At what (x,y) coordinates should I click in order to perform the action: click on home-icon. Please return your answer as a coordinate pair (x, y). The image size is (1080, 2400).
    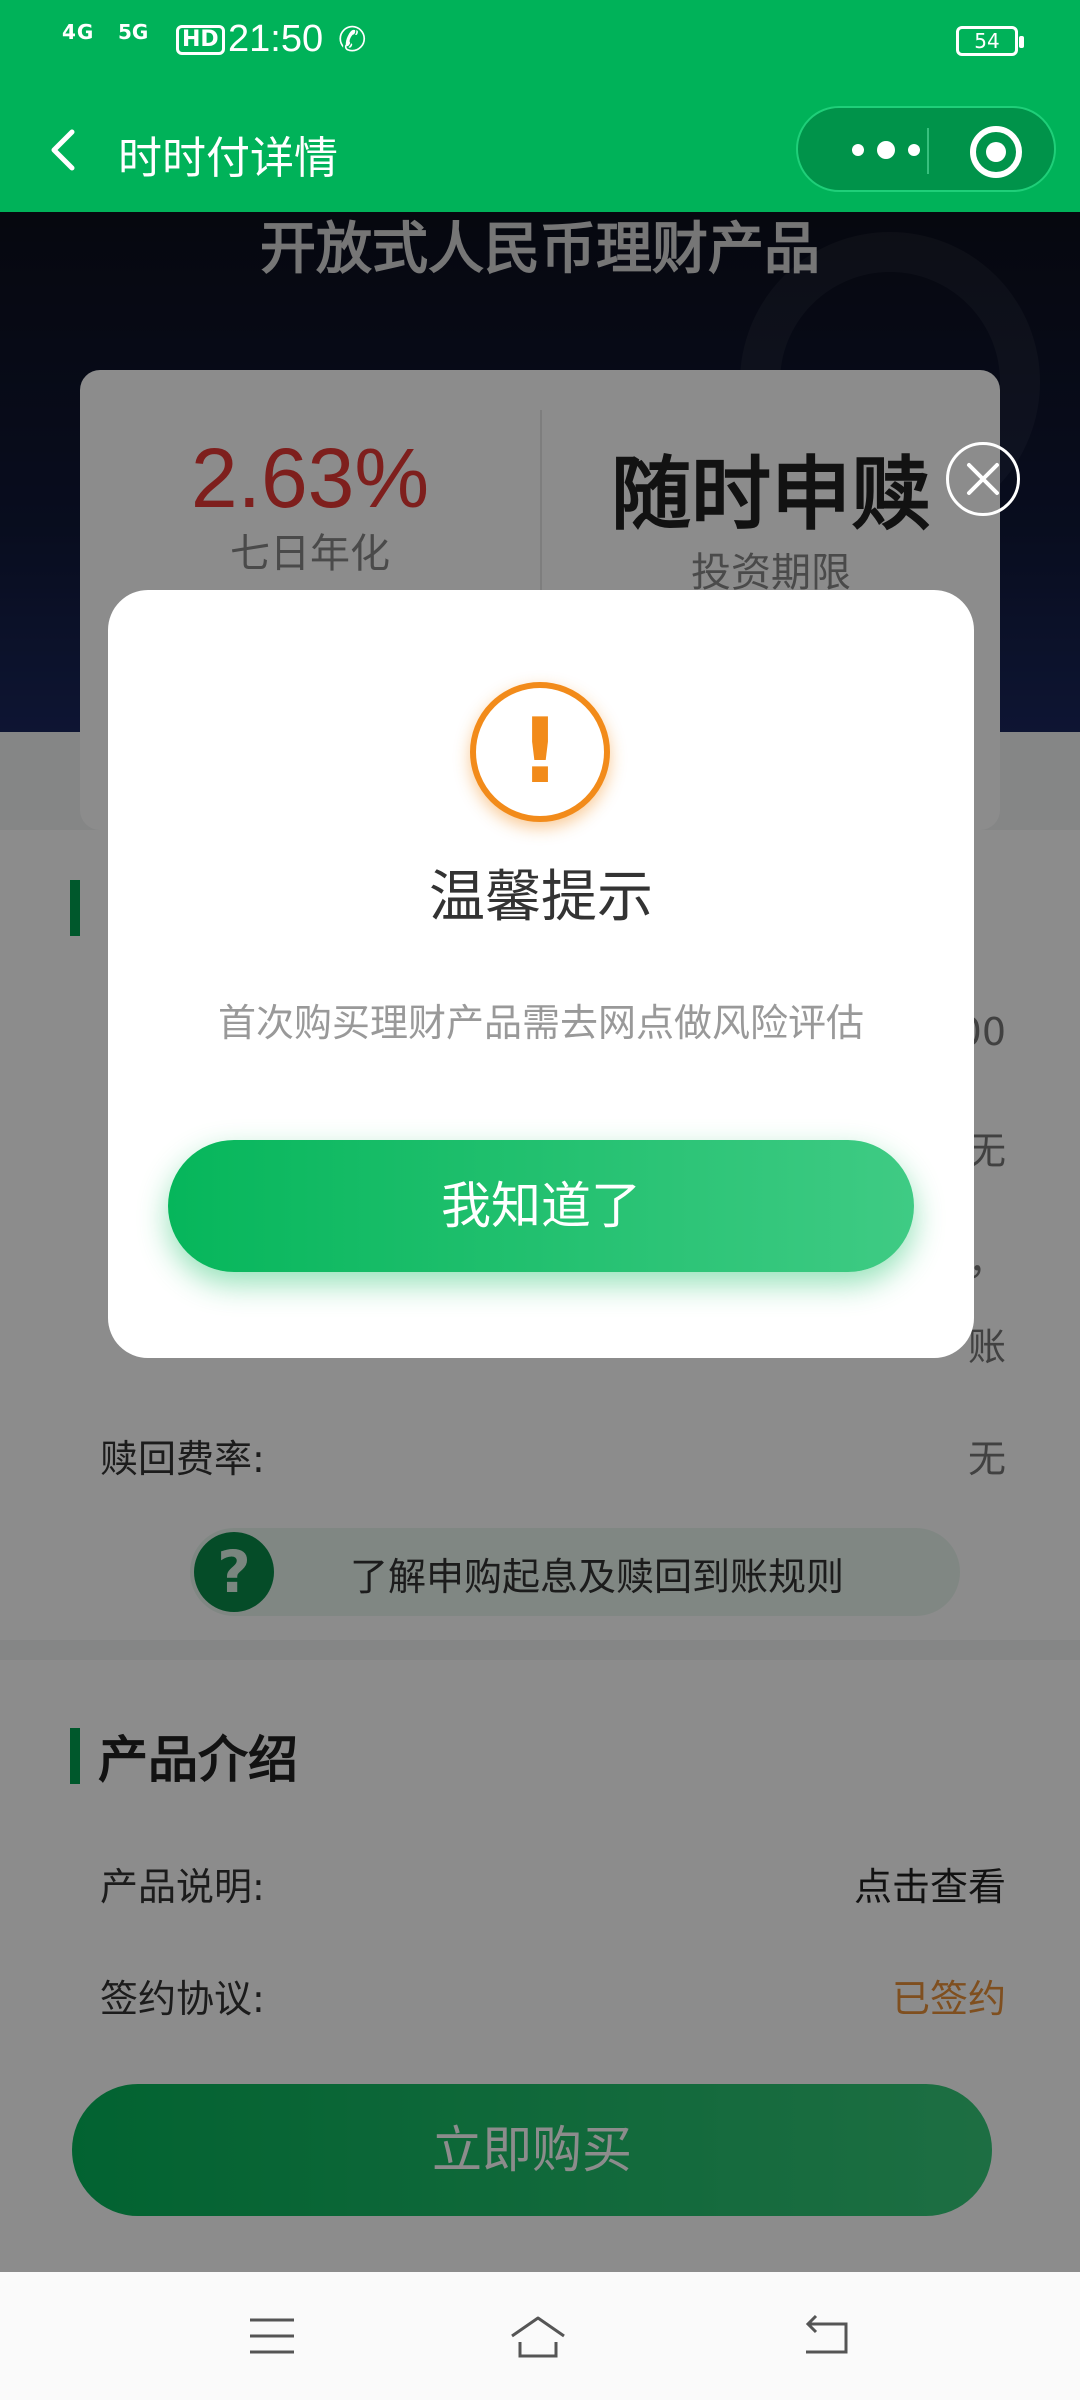
    Looking at the image, I should click on (538, 2336).